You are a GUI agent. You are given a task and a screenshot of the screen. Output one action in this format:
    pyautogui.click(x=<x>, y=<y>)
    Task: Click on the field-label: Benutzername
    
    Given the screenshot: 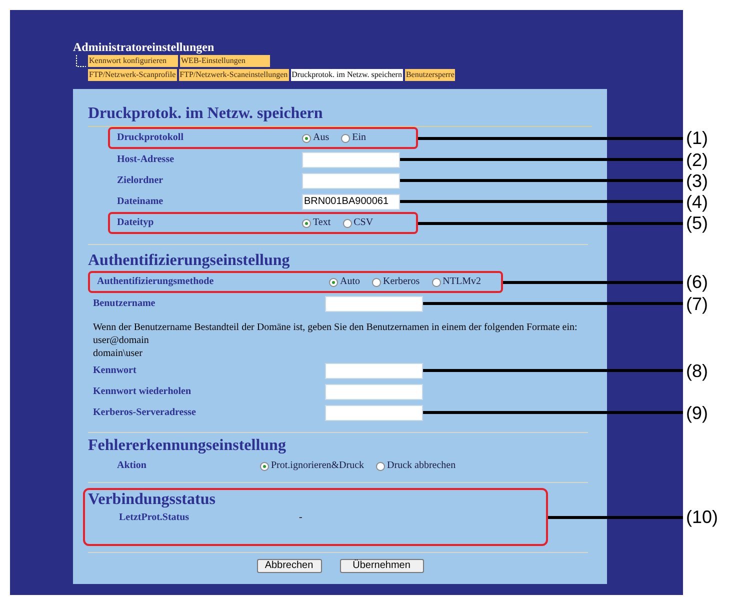 What is the action you would take?
    pyautogui.click(x=124, y=304)
    